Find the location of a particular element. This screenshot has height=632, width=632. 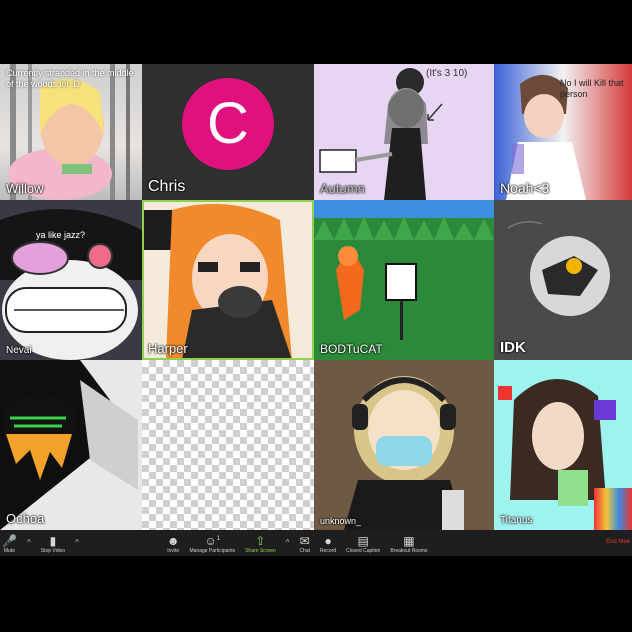

participant-name: Autumn is located at coordinates (342, 188).